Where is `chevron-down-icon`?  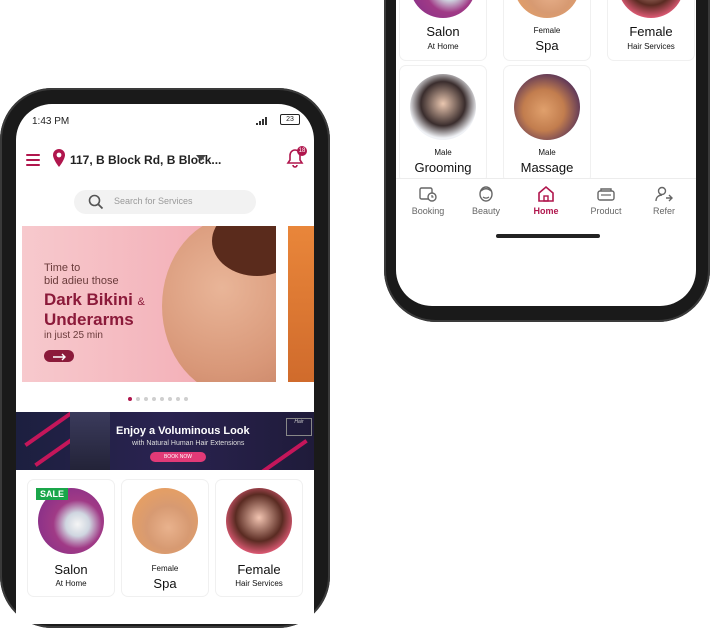
chevron-down-icon is located at coordinates (201, 158).